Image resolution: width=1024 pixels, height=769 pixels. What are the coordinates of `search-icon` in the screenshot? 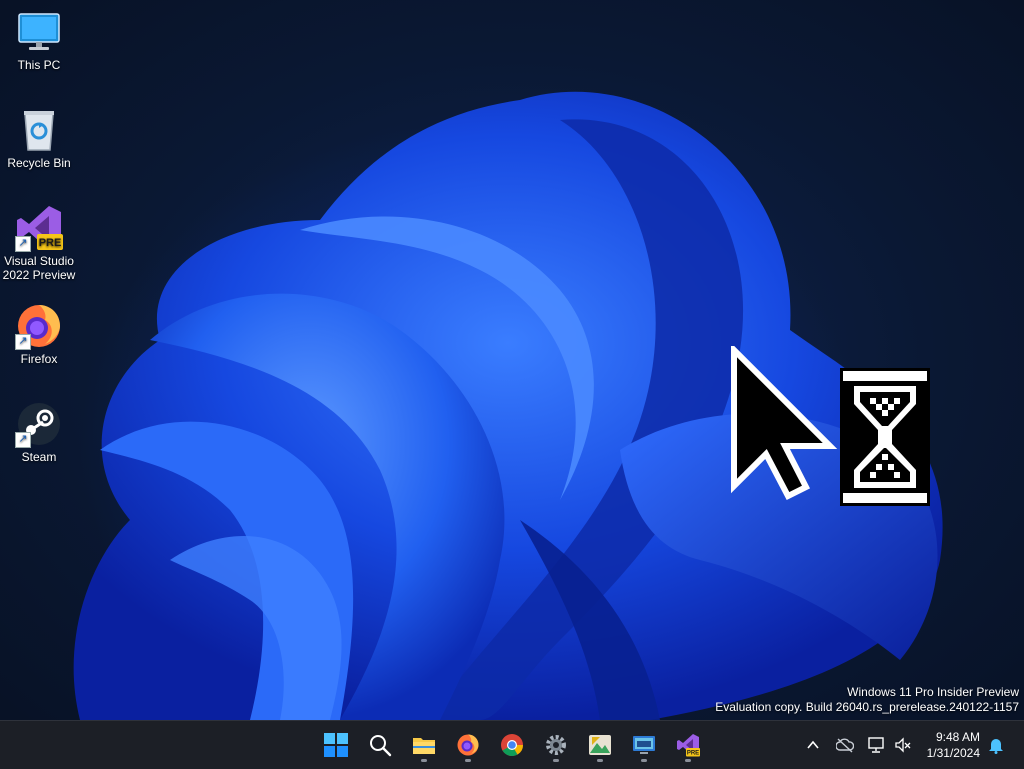 It's located at (381, 746).